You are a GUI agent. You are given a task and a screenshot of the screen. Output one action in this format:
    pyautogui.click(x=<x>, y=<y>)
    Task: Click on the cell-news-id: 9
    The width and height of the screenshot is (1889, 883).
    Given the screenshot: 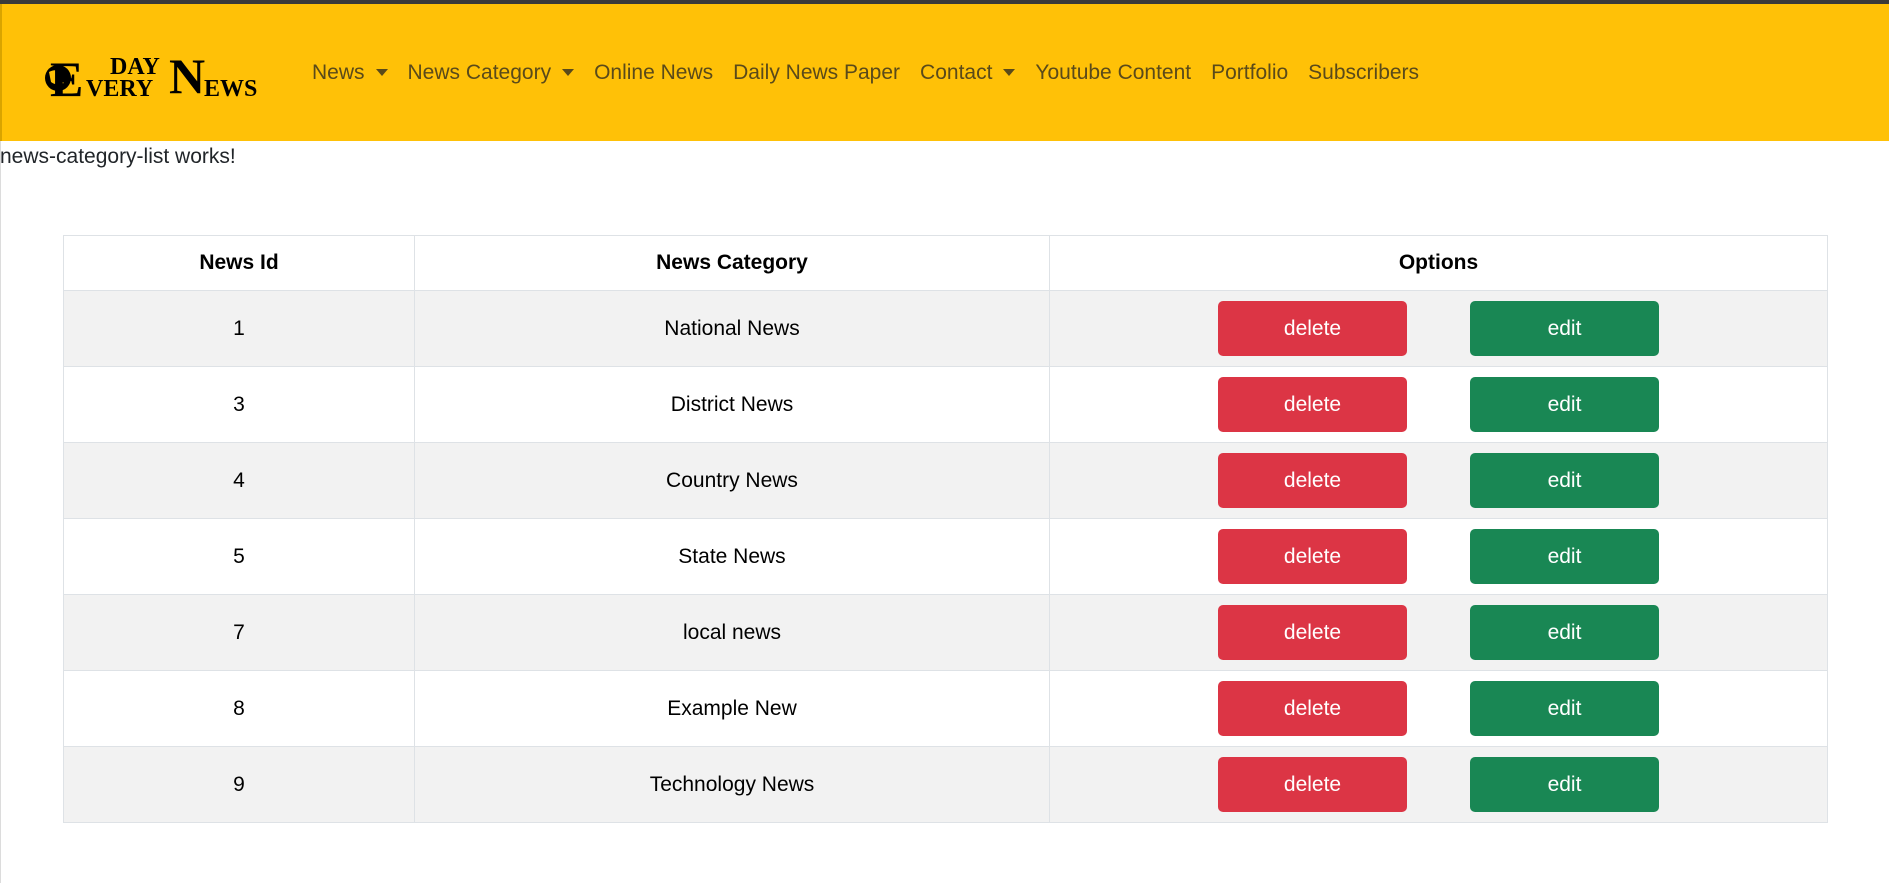 What is the action you would take?
    pyautogui.click(x=239, y=784)
    